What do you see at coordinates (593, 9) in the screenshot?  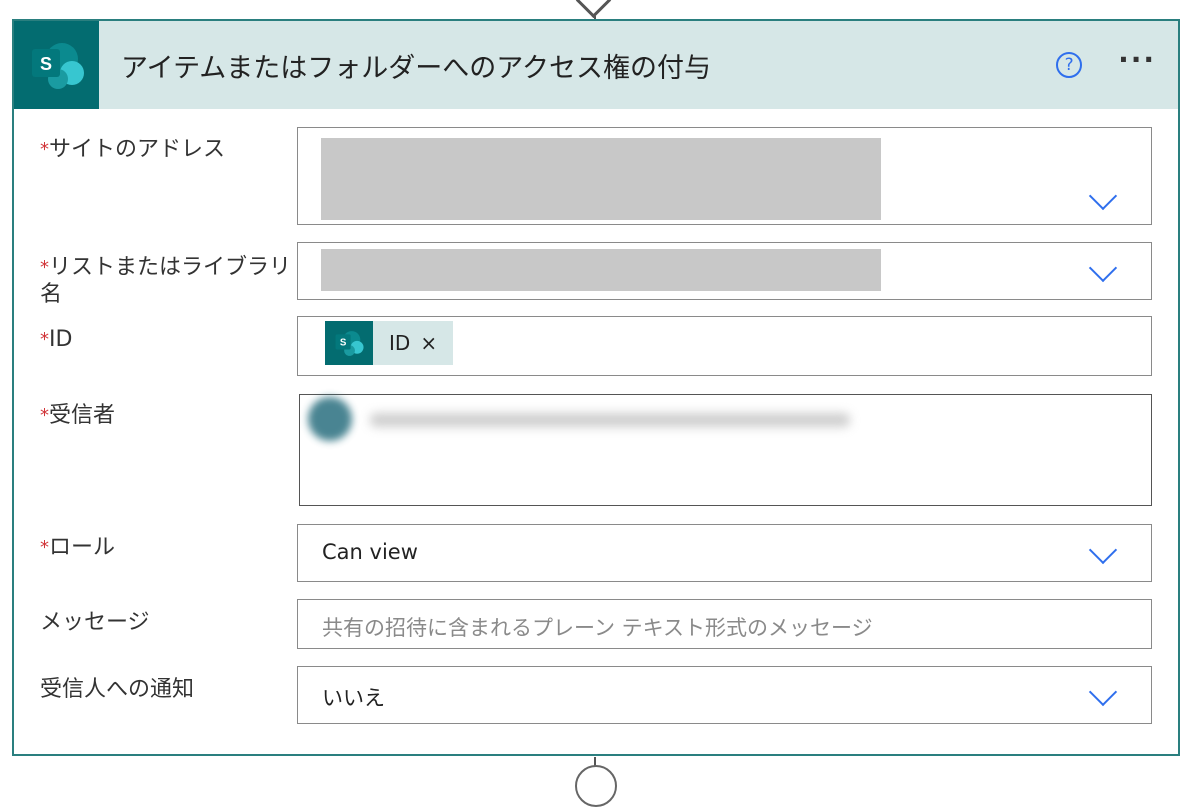 I see `flow-arrow-icon` at bounding box center [593, 9].